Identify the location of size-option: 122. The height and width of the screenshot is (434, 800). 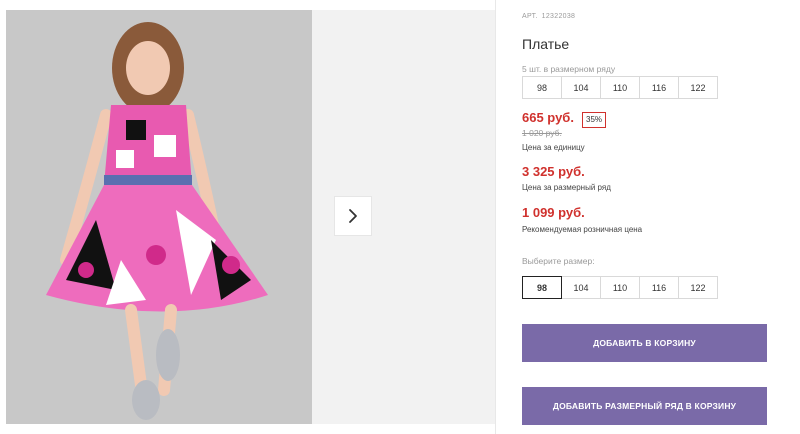
(698, 287).